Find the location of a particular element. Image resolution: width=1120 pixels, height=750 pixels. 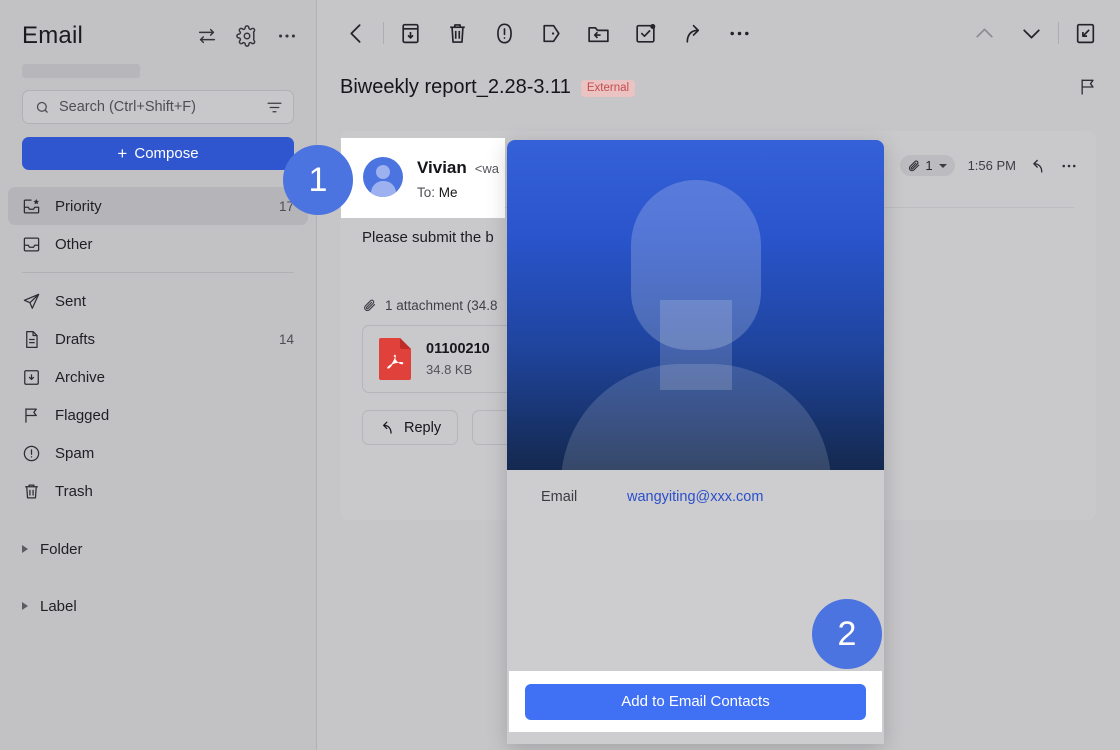

sidebar-item-label: Archive is located at coordinates (80, 377).